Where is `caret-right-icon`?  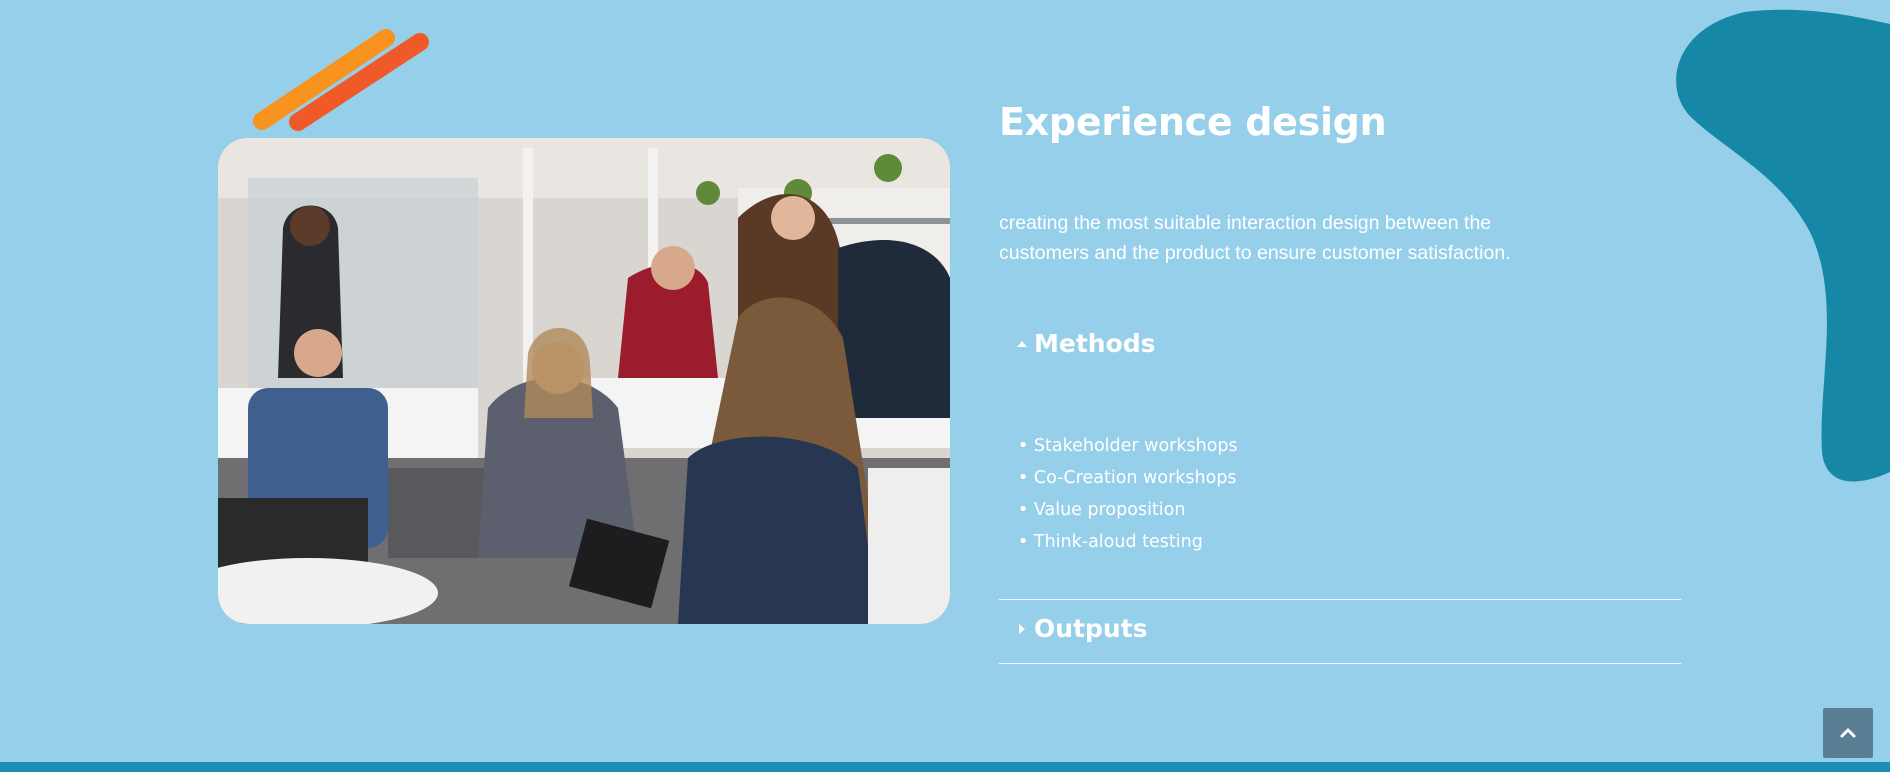
caret-right-icon is located at coordinates (1022, 629).